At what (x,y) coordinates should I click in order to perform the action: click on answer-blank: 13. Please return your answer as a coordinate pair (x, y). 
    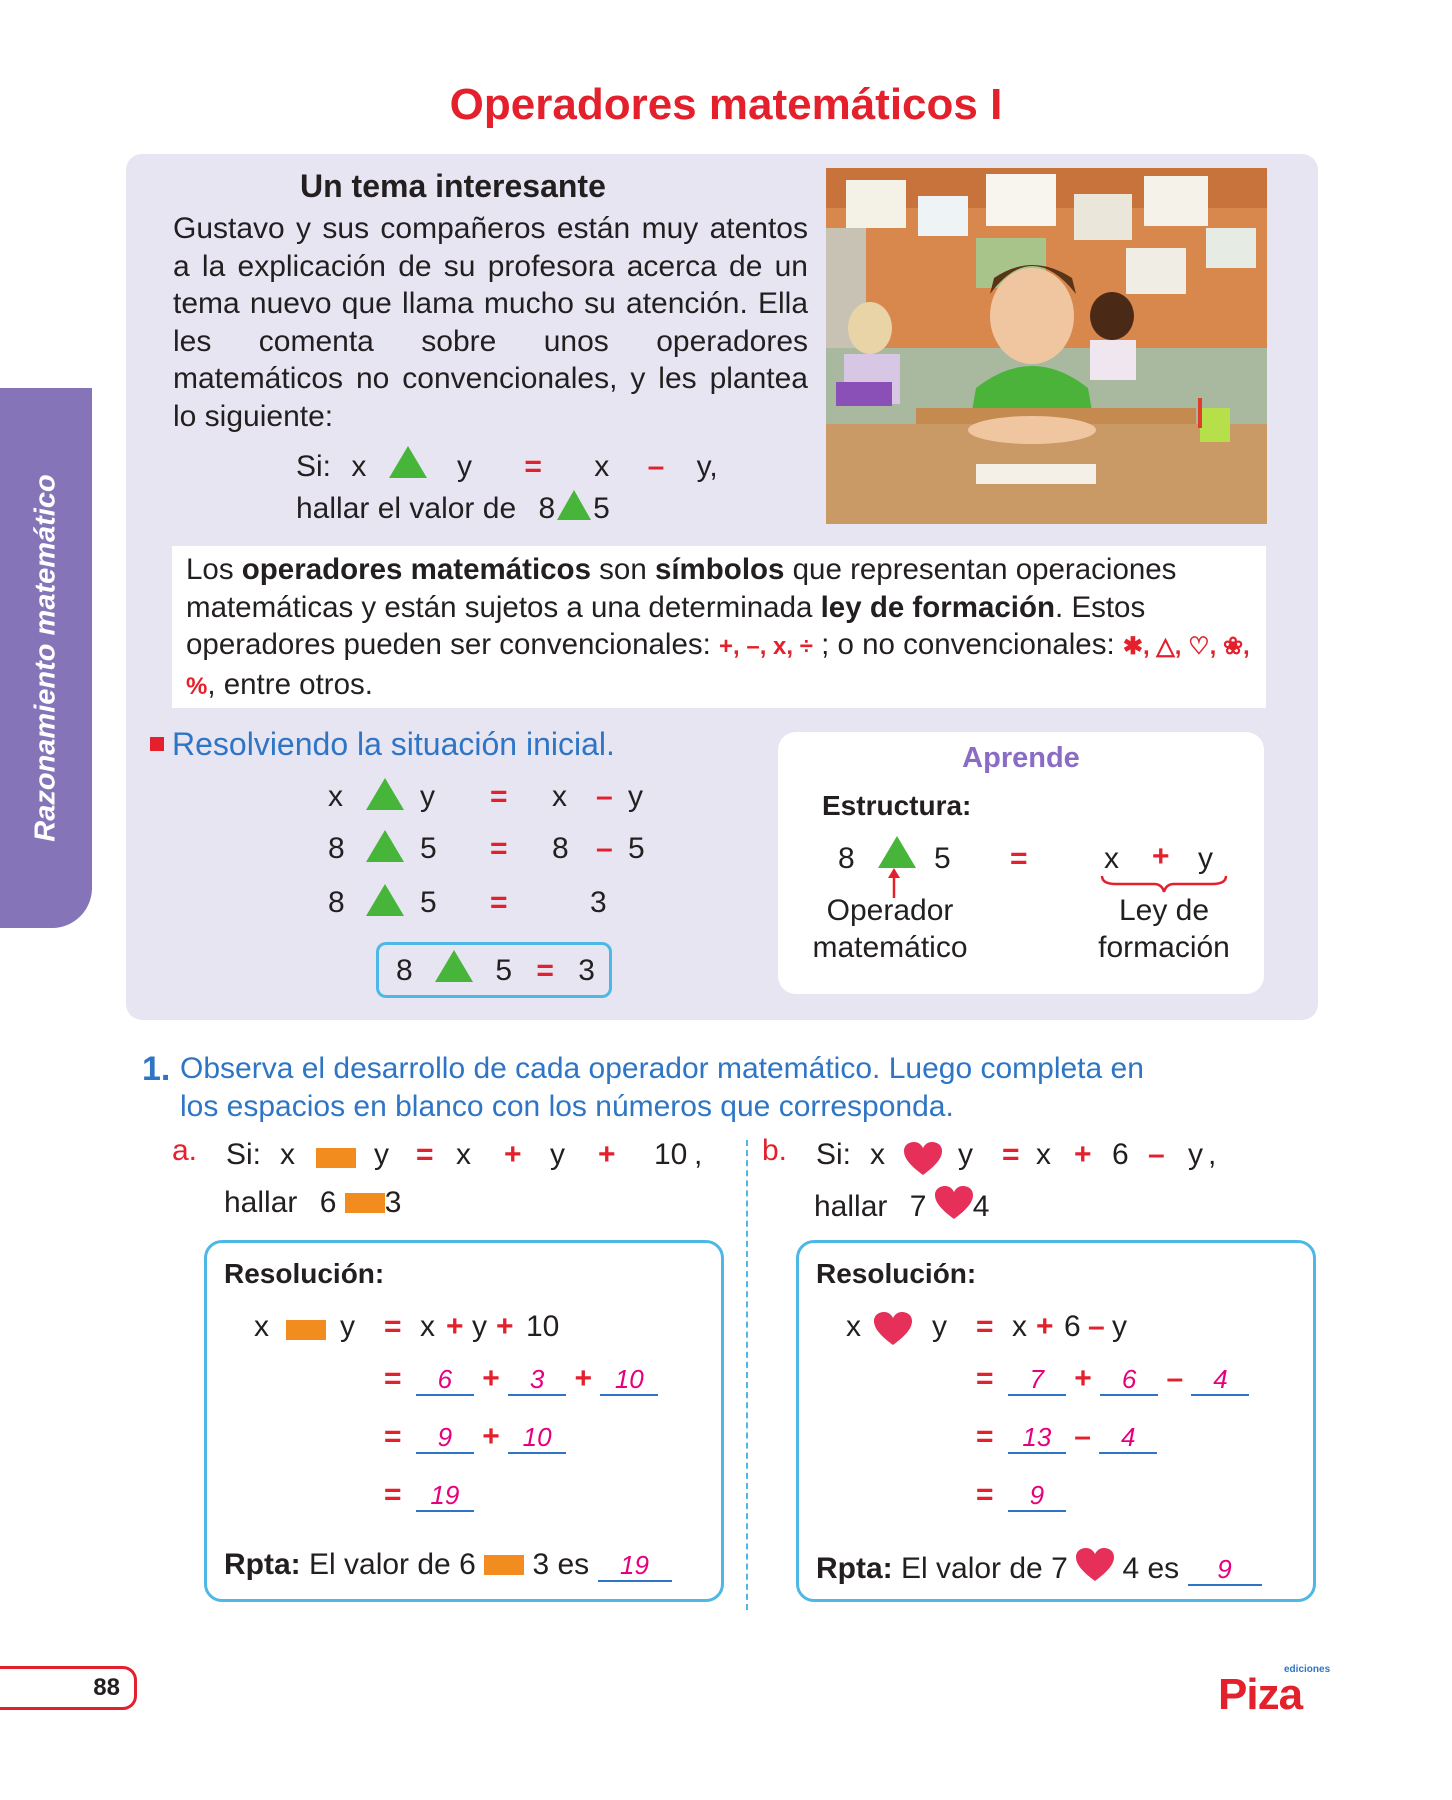
    Looking at the image, I should click on (1036, 1438).